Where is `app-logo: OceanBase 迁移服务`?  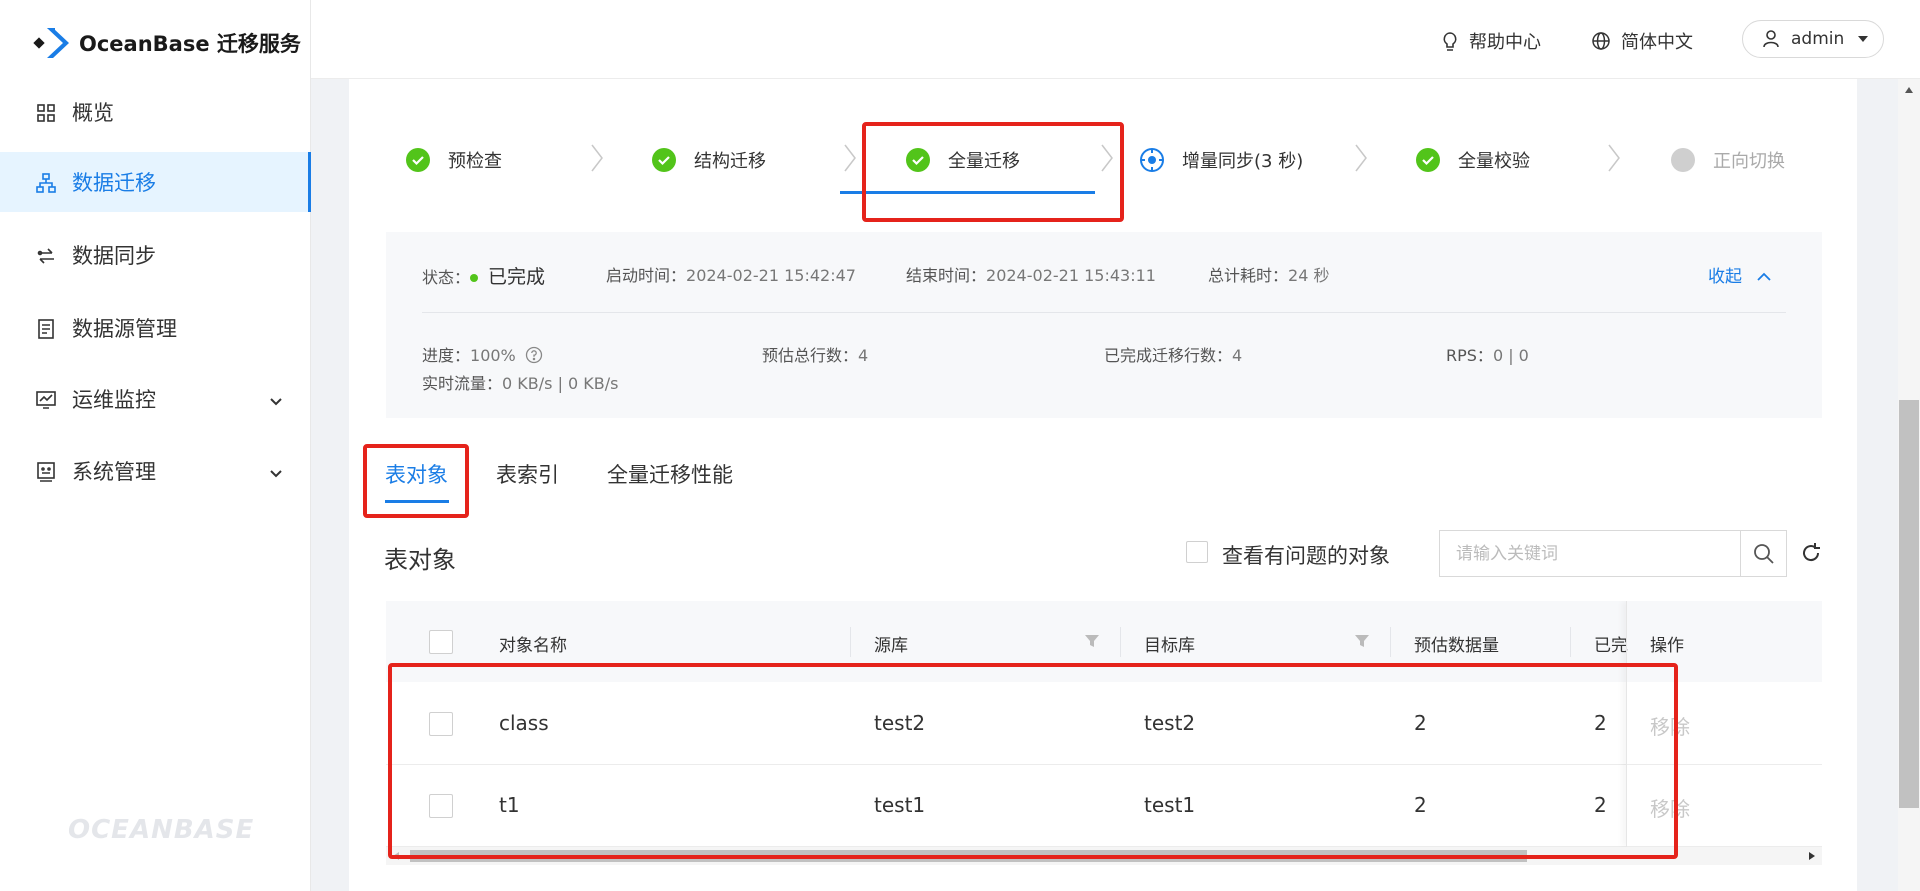
app-logo: OceanBase 迁移服务 is located at coordinates (167, 43).